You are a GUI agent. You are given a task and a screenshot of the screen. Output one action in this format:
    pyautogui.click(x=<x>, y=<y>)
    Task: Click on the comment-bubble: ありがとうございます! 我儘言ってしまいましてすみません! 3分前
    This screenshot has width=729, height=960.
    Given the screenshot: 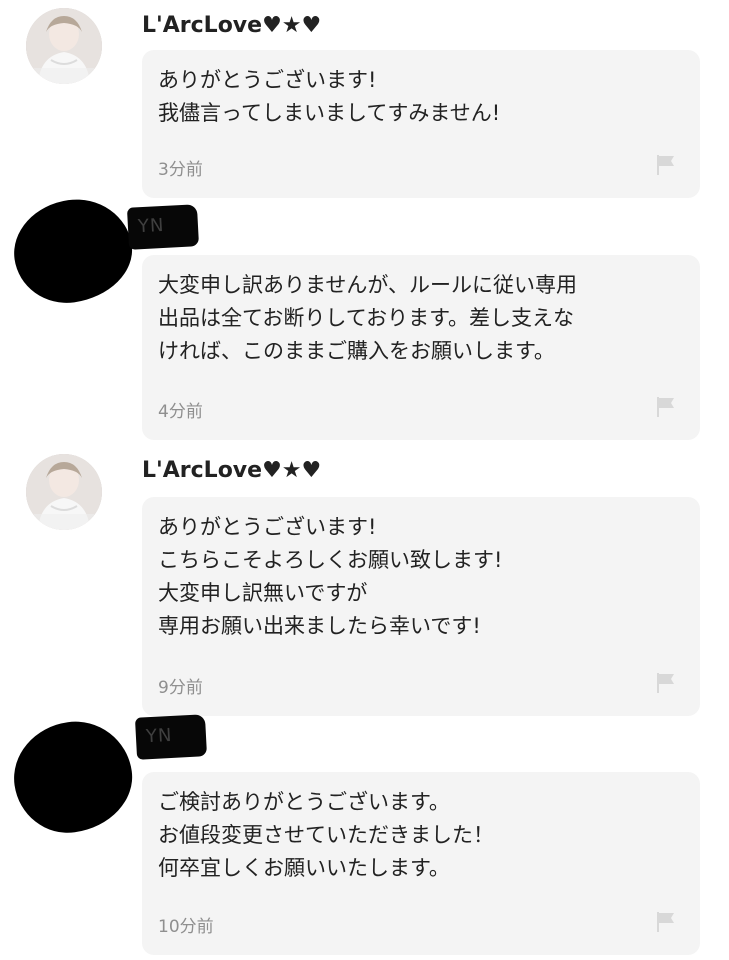 What is the action you would take?
    pyautogui.click(x=421, y=124)
    